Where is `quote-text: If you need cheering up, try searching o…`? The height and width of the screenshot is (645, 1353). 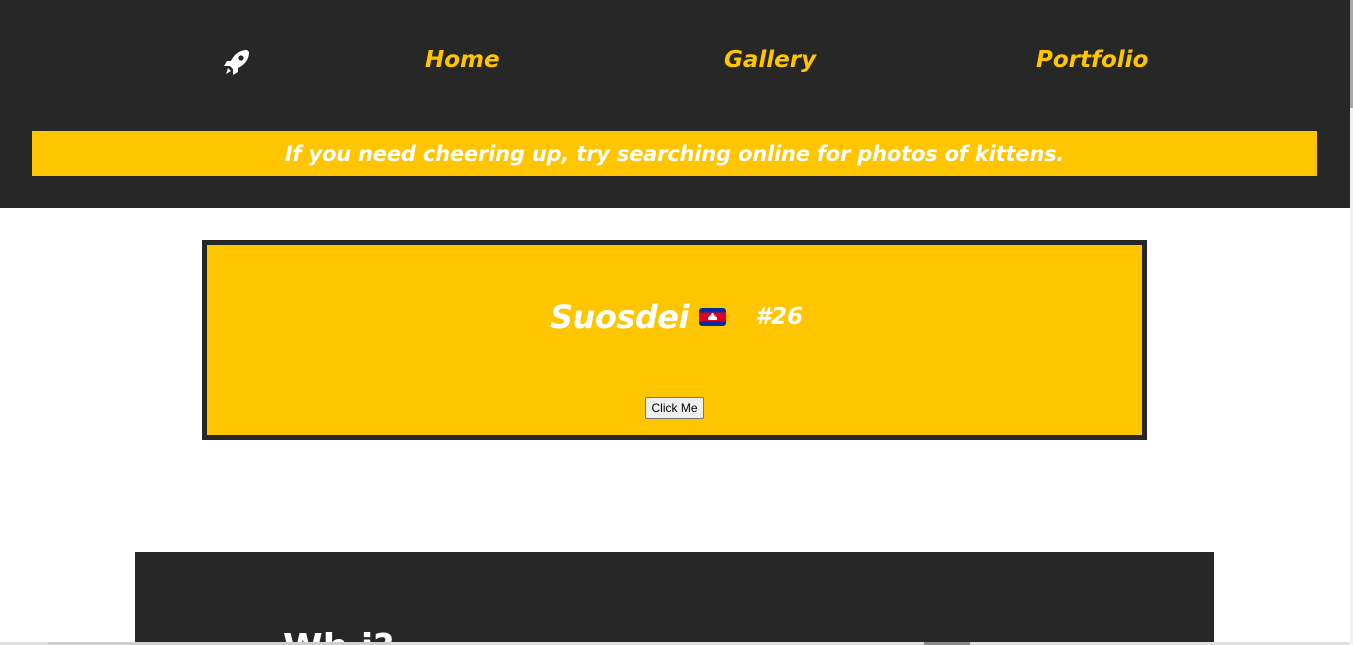
quote-text: If you need cheering up, try searching o… is located at coordinates (674, 153).